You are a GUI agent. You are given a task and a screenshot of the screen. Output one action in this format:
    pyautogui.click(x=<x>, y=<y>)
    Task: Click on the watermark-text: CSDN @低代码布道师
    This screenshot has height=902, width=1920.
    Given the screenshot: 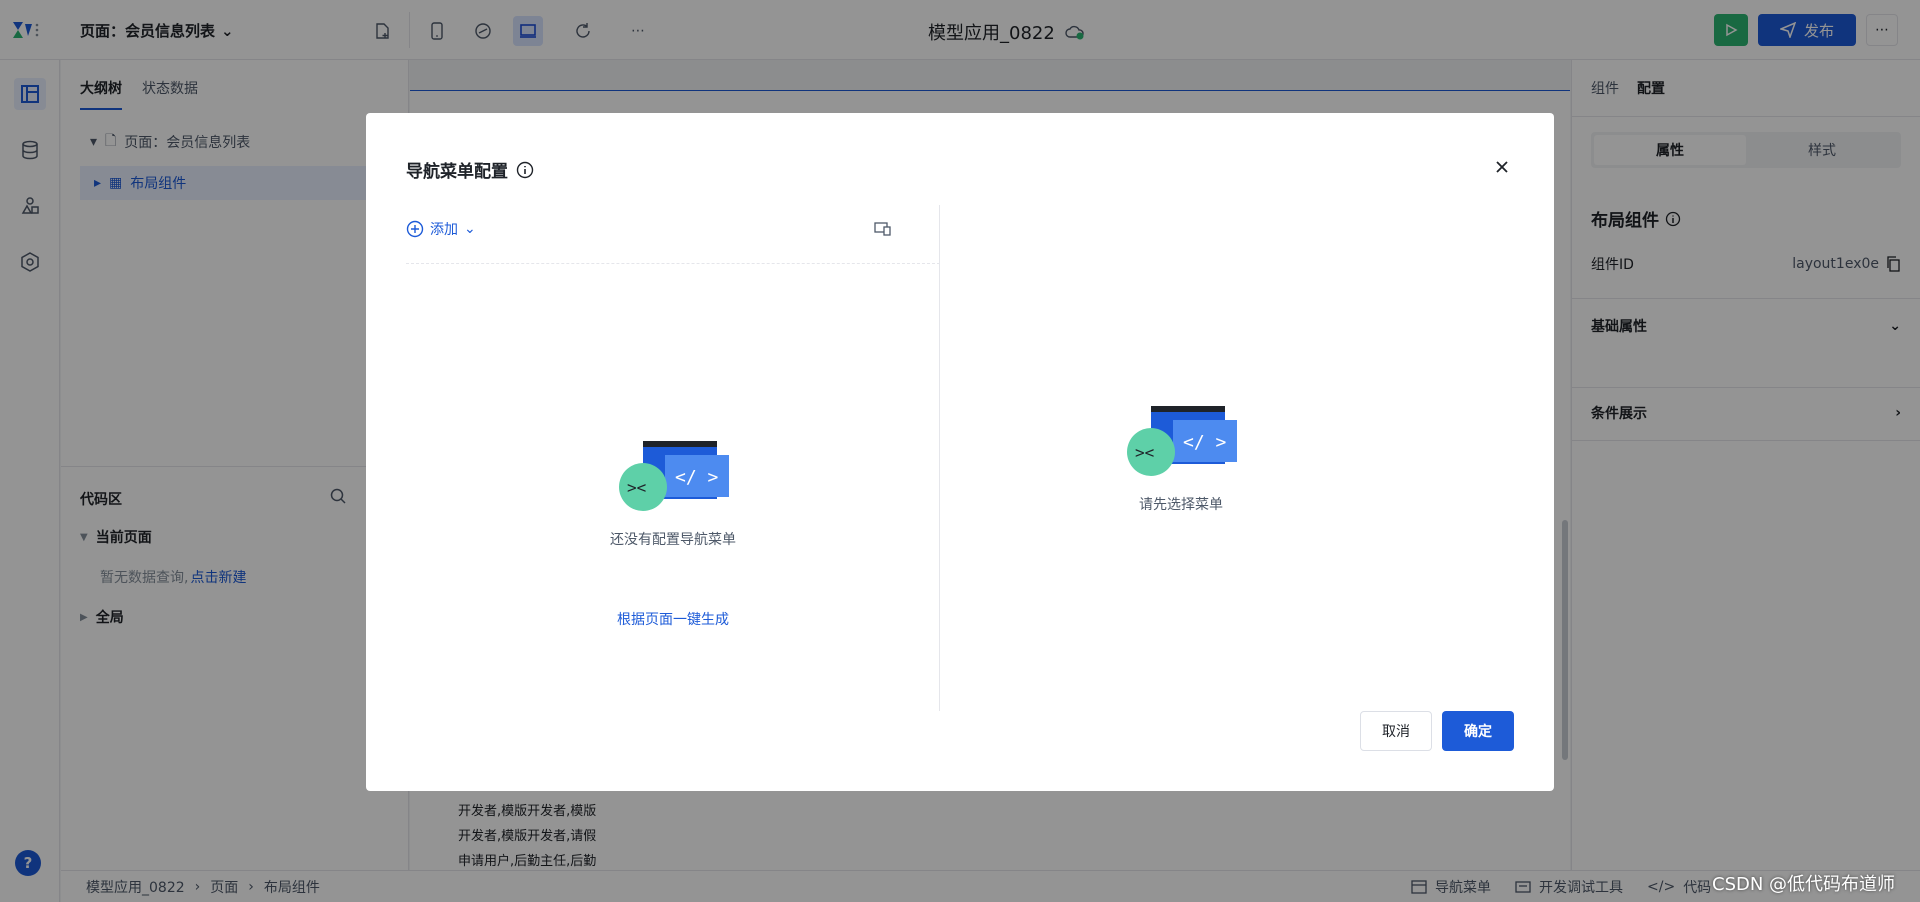 What is the action you would take?
    pyautogui.click(x=1804, y=884)
    